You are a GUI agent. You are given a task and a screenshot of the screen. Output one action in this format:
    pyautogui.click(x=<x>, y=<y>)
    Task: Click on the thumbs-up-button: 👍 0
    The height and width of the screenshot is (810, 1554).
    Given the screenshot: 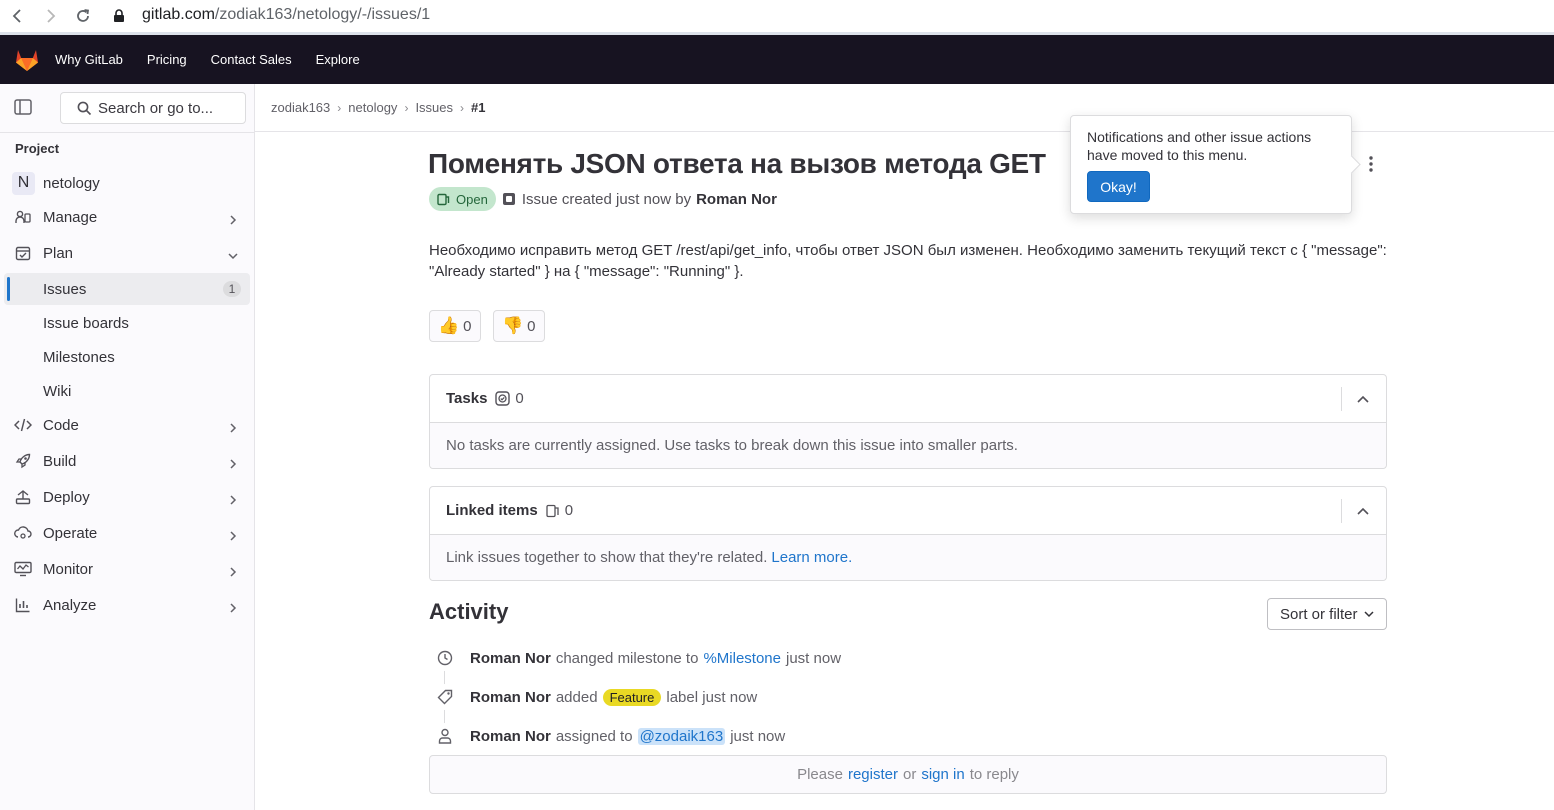 What is the action you would take?
    pyautogui.click(x=455, y=326)
    